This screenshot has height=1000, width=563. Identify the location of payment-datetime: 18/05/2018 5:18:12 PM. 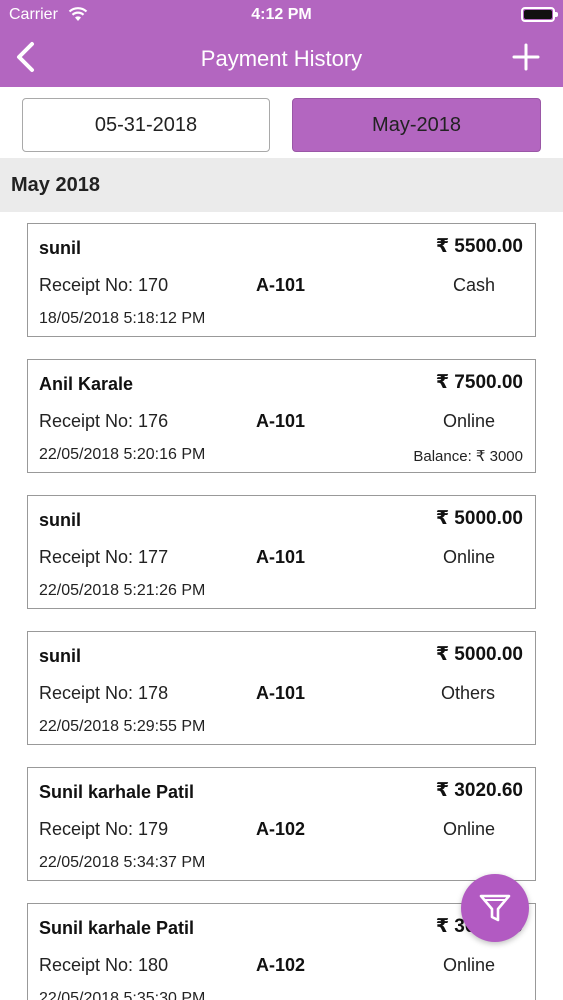
(122, 318).